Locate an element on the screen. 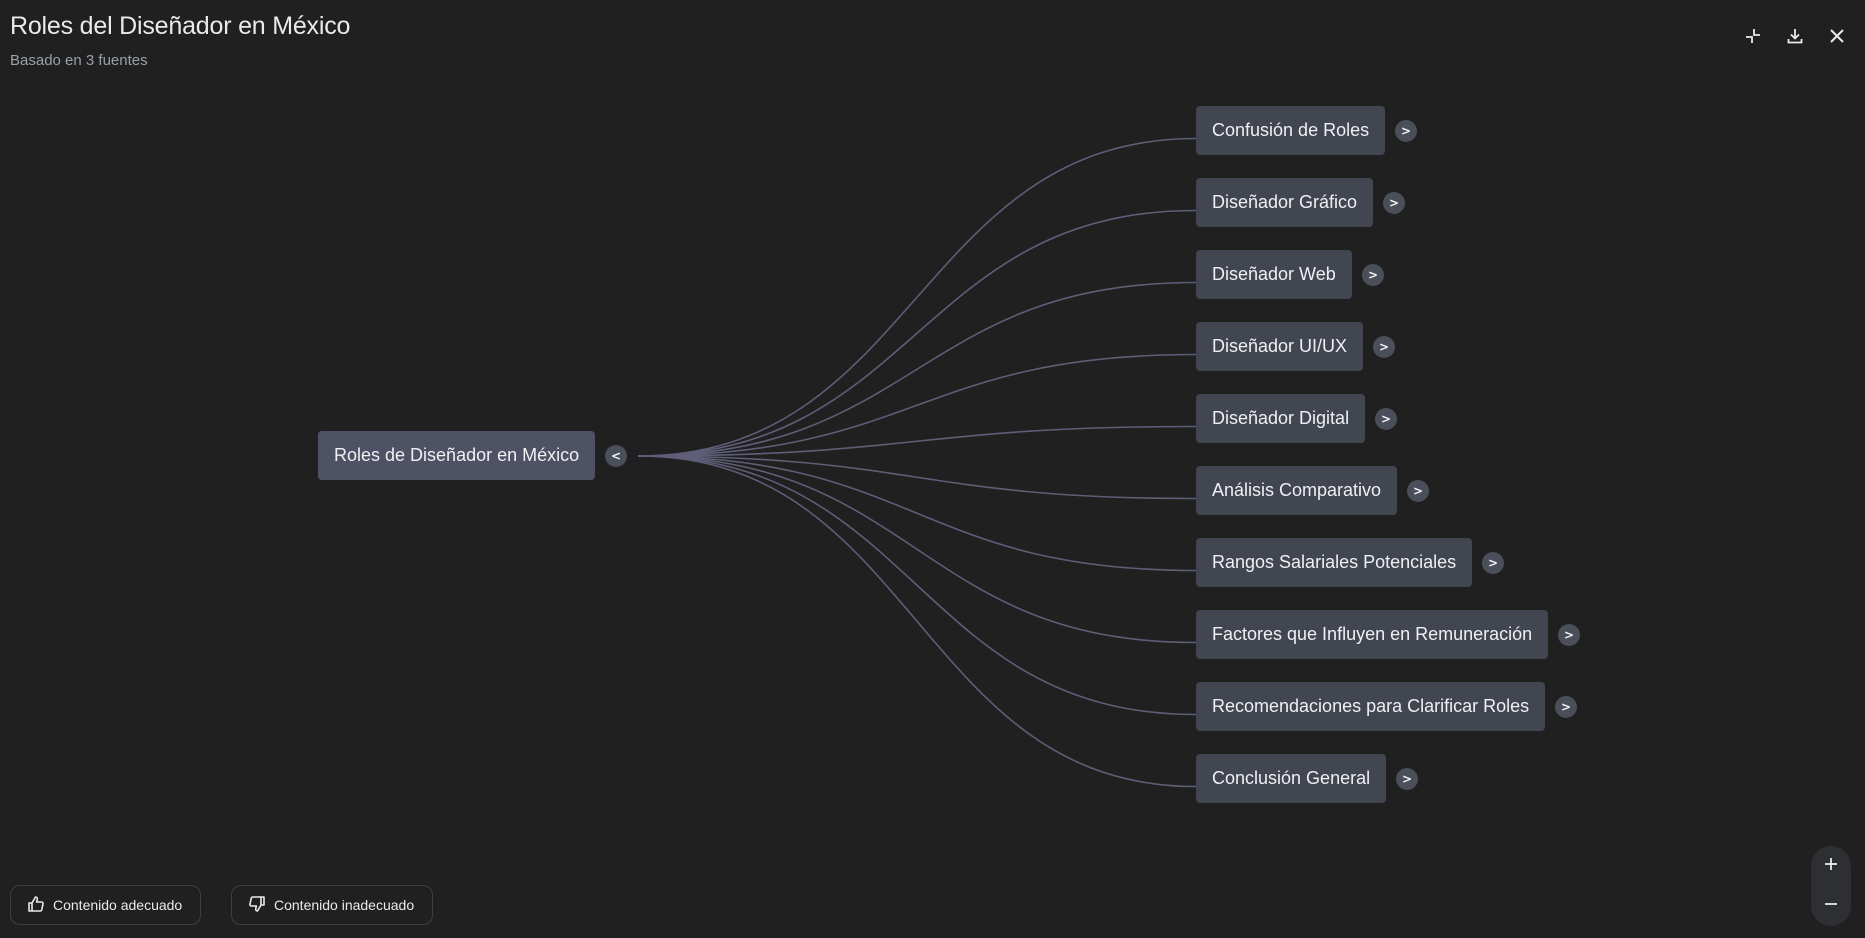 The image size is (1865, 938). zoom-in-button is located at coordinates (1831, 866).